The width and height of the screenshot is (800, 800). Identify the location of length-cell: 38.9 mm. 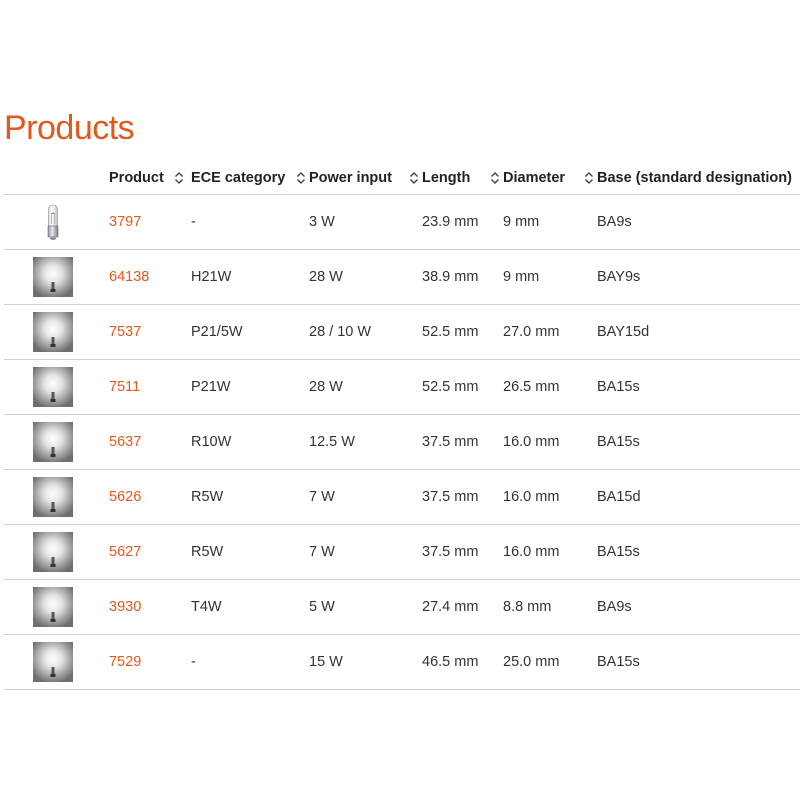
(450, 277).